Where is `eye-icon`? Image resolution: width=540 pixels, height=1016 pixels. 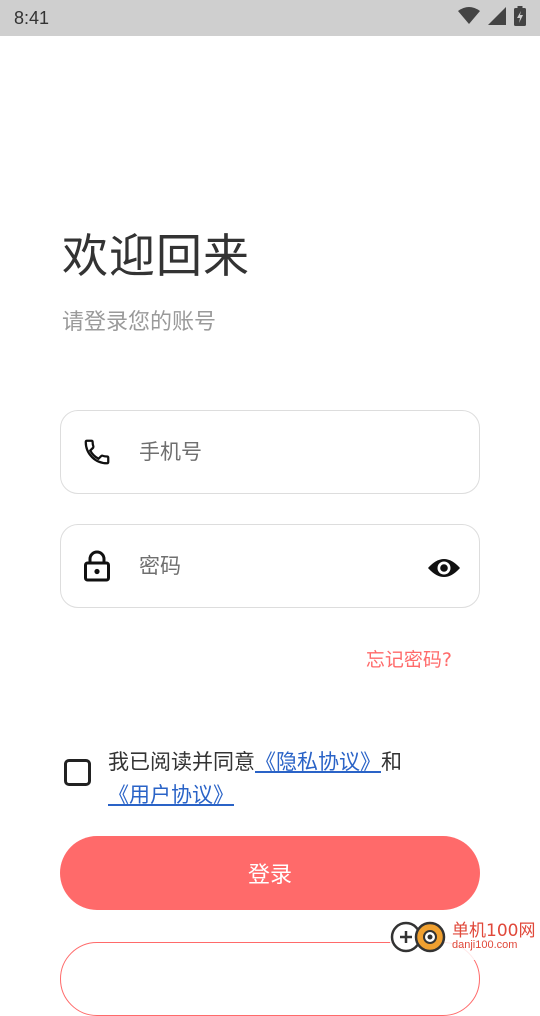 eye-icon is located at coordinates (444, 568).